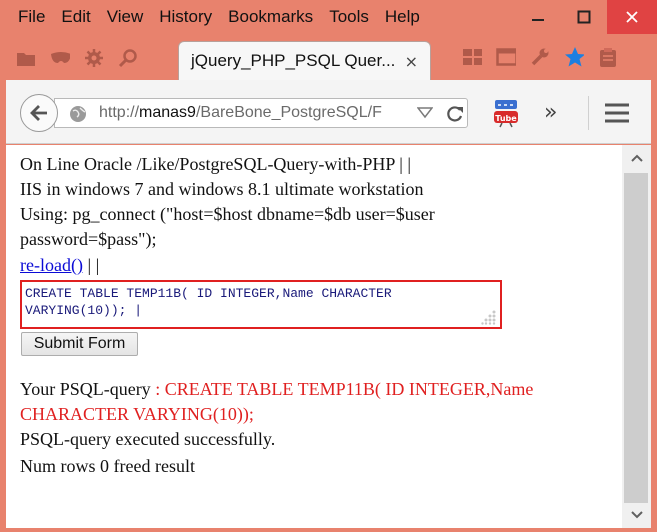 This screenshot has width=657, height=532. I want to click on url-text: http://manas9/BareBone_PostgreSQL/F, so click(254, 113).